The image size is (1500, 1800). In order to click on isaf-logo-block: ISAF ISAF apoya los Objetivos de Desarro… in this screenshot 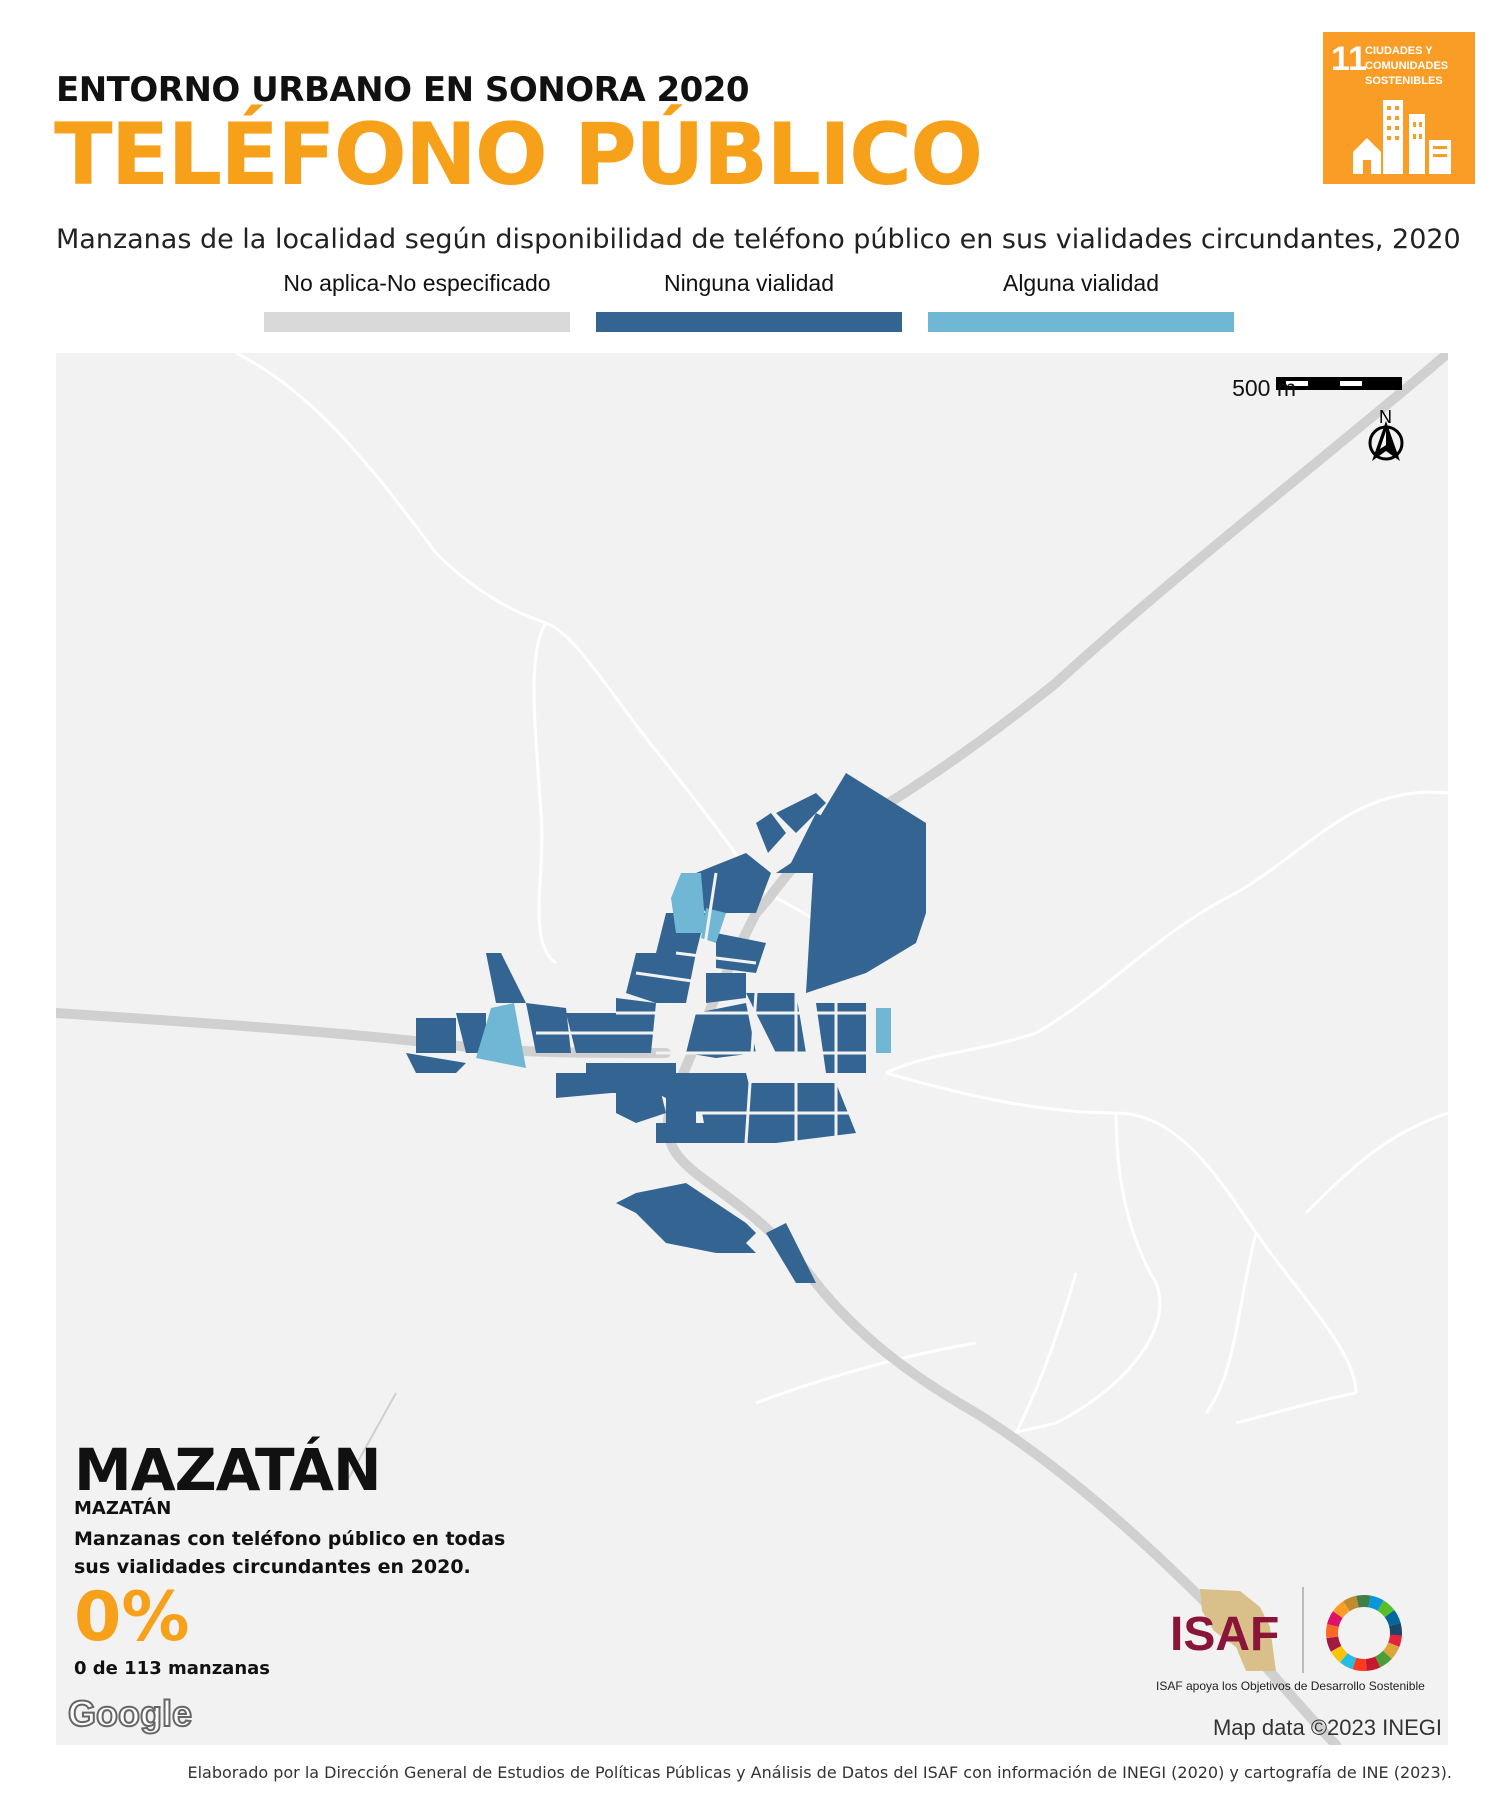, I will do `click(1296, 1642)`.